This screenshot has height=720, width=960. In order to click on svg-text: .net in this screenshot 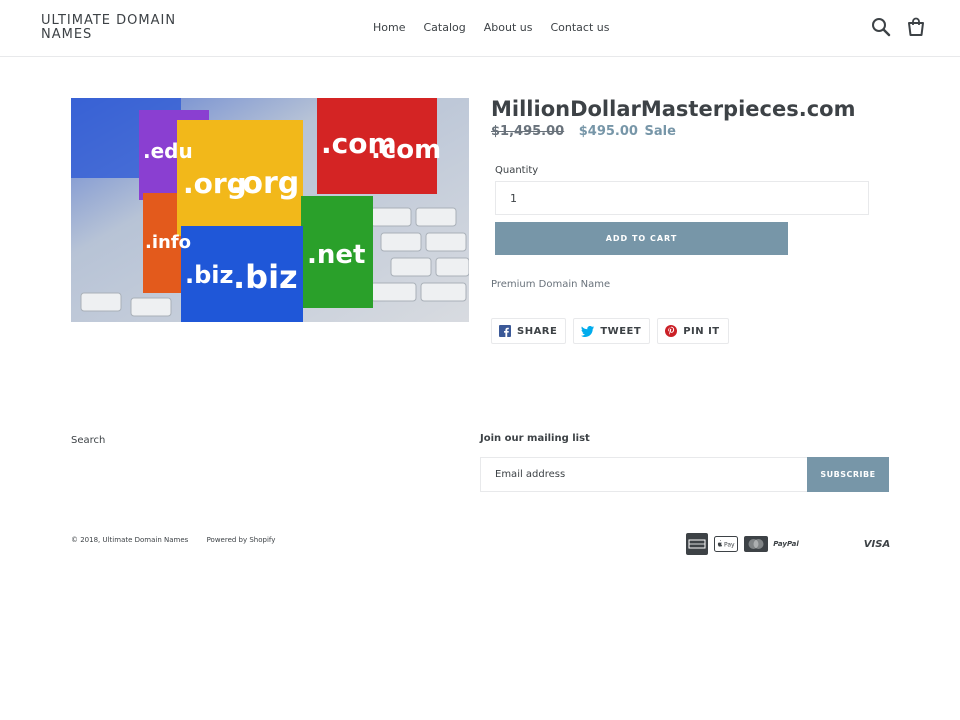, I will do `click(336, 255)`.